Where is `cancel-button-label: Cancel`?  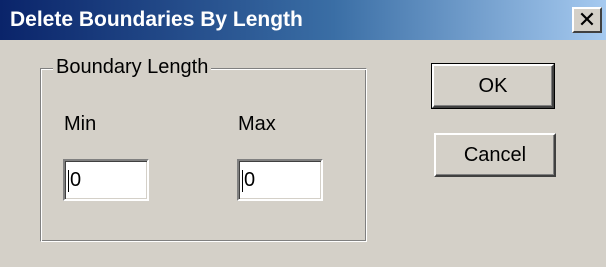
cancel-button-label: Cancel is located at coordinates (495, 154).